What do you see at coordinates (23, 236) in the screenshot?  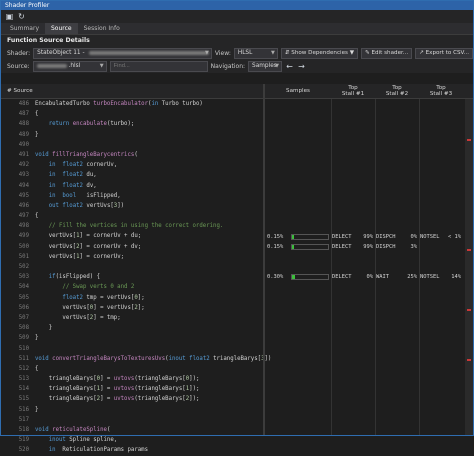 I see `line-number: 499` at bounding box center [23, 236].